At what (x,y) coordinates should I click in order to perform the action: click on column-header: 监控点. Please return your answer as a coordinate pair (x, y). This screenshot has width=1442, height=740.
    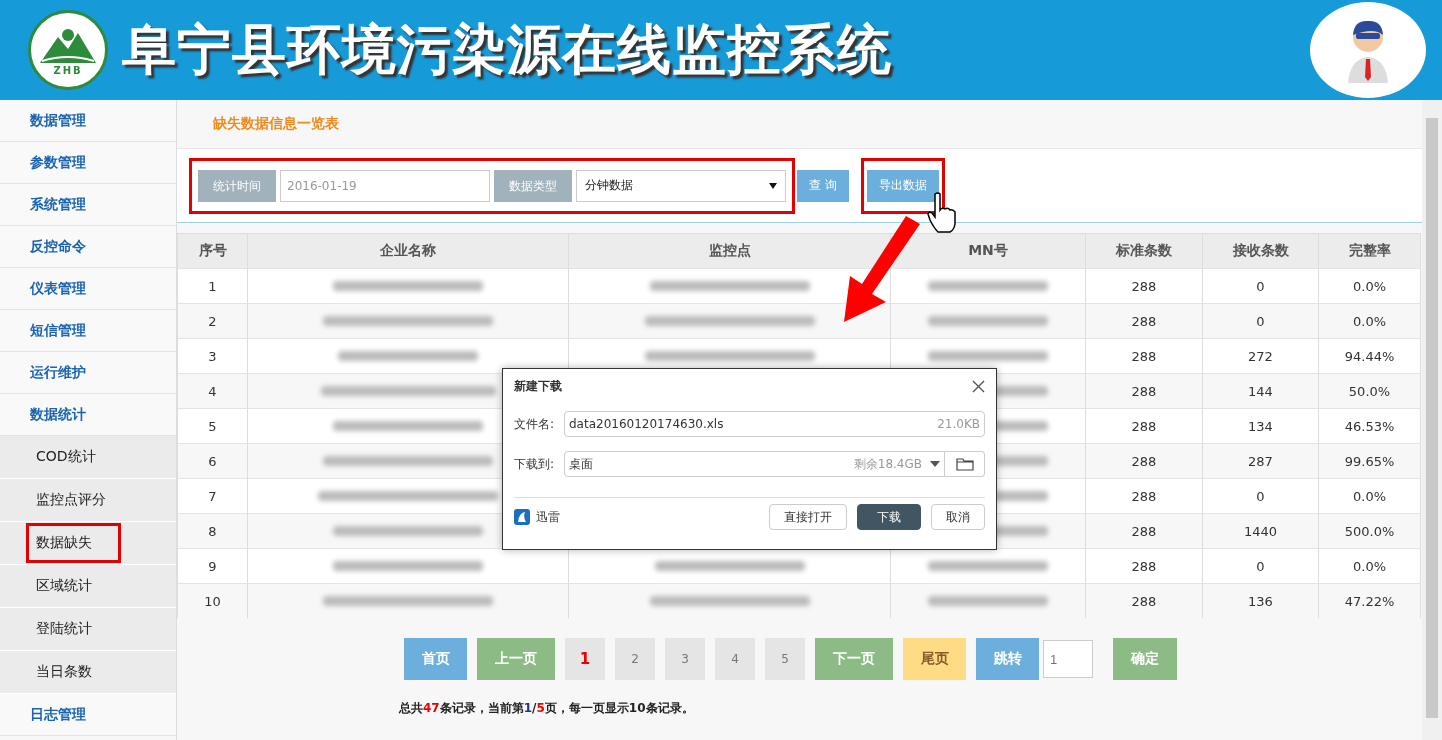
    Looking at the image, I should click on (730, 250).